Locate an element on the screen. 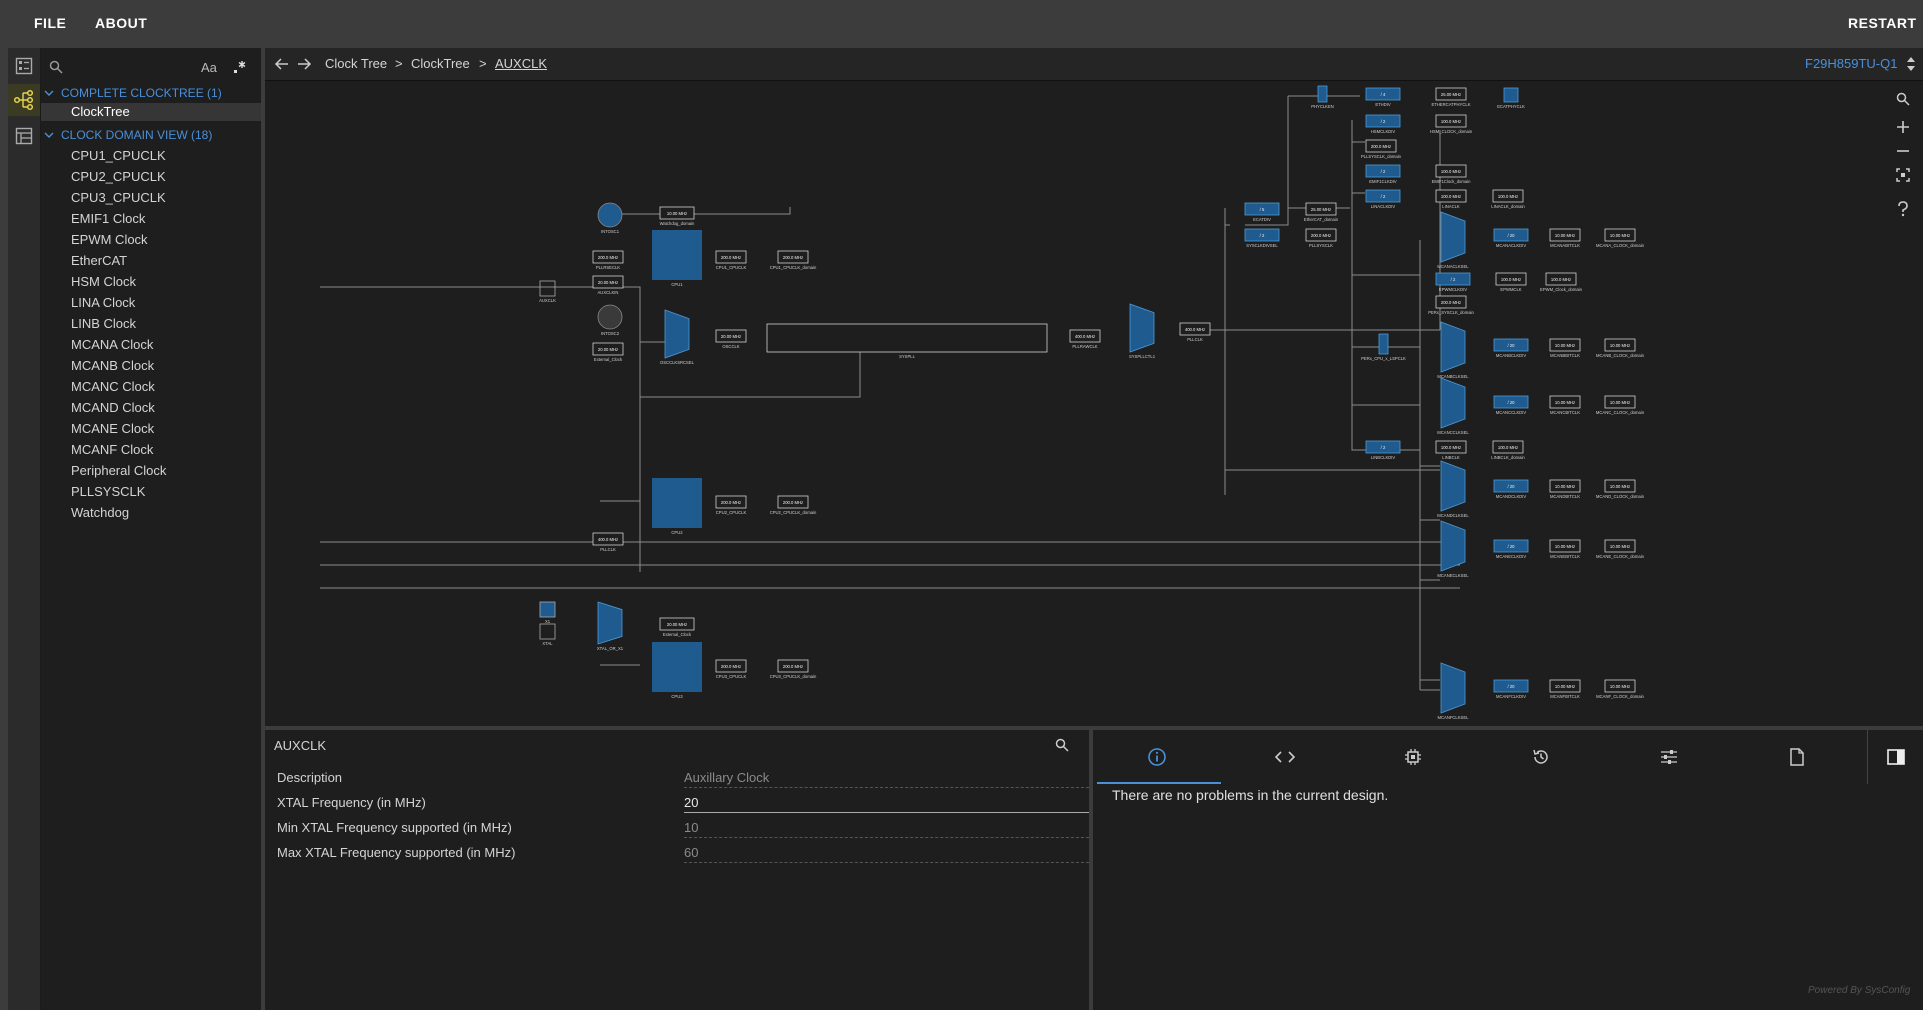 The width and height of the screenshot is (1923, 1010). clock-node: 10.00 MHz MCANF_CLOCK_domain is located at coordinates (1620, 689).